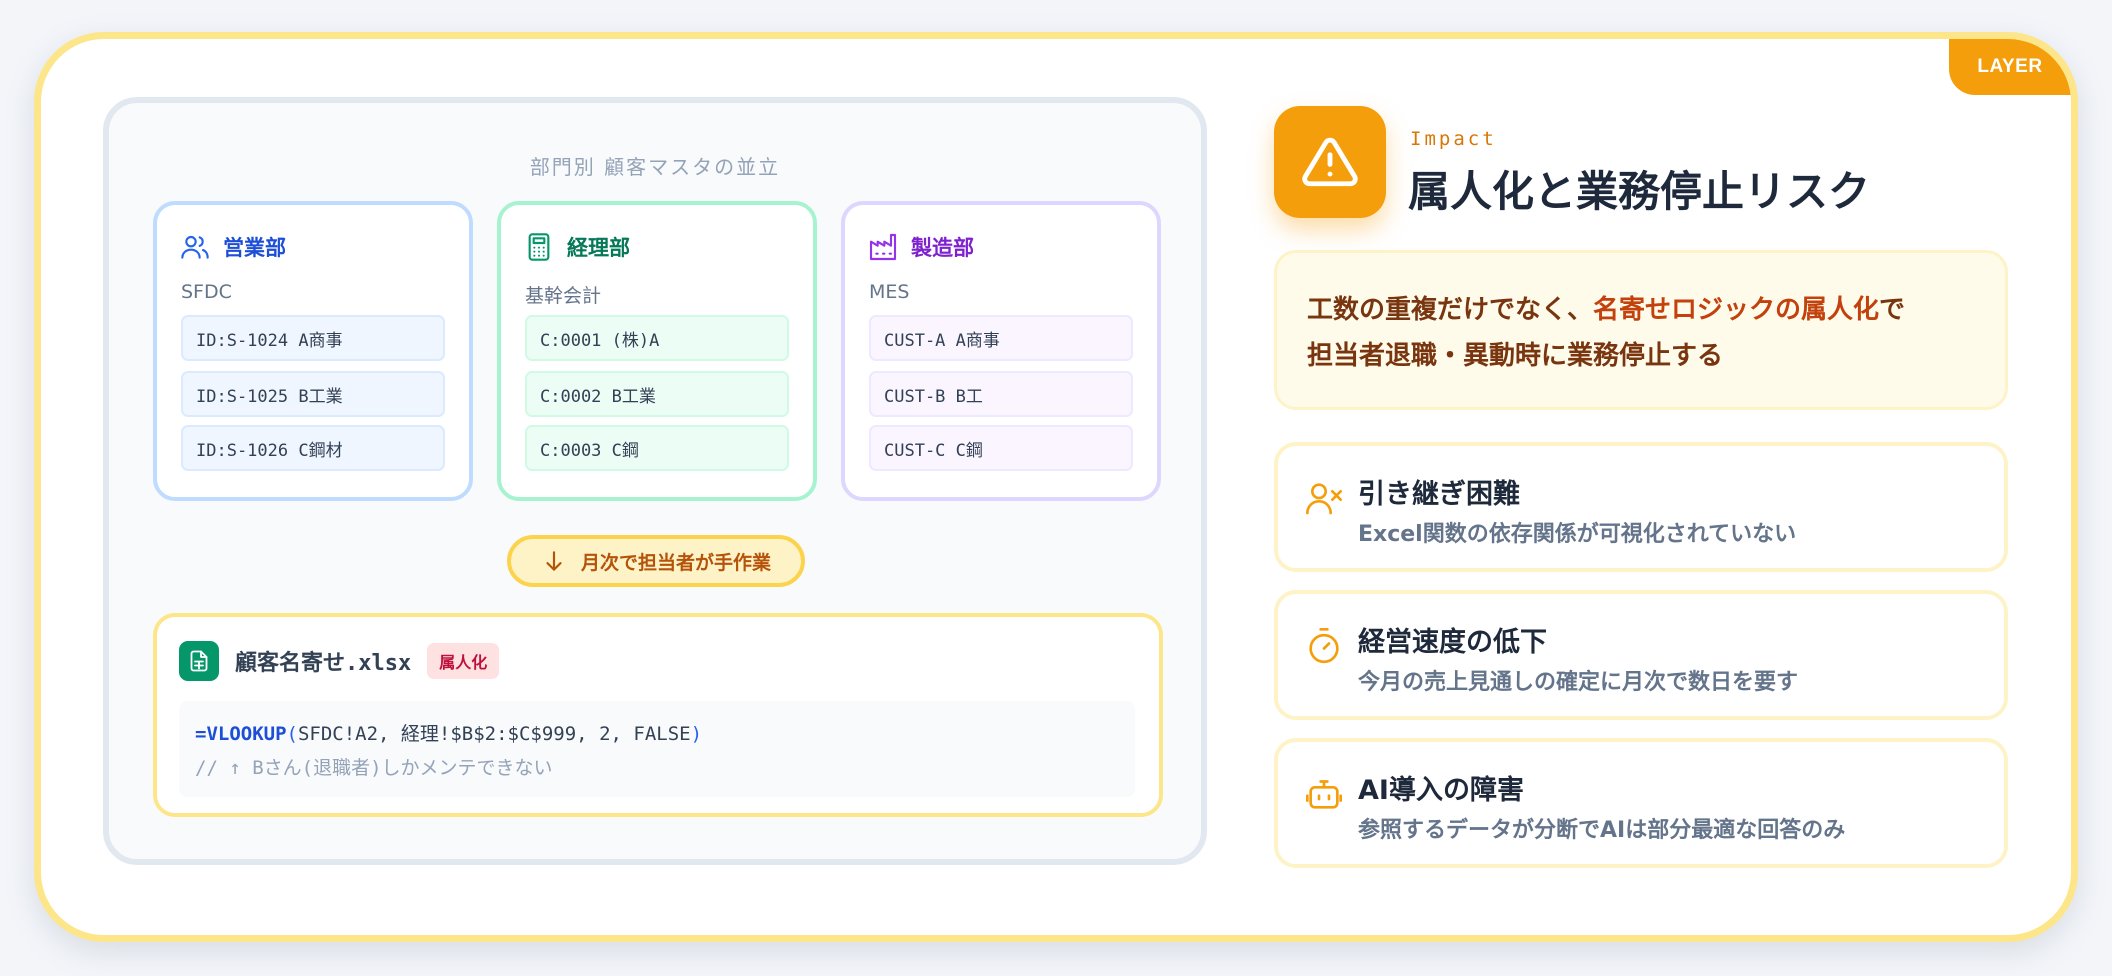 This screenshot has height=976, width=2112. What do you see at coordinates (1441, 790) in the screenshot?
I see `risk-title: AI導入の障害` at bounding box center [1441, 790].